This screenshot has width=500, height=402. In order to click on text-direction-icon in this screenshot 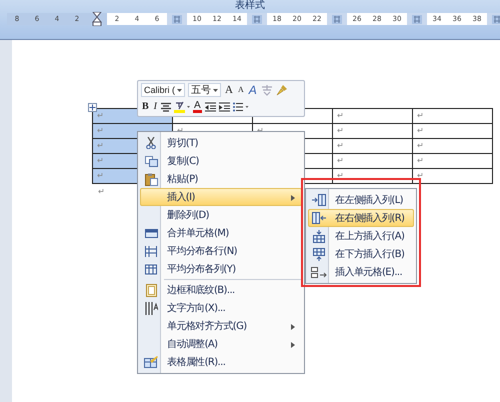, I will do `click(151, 308)`.